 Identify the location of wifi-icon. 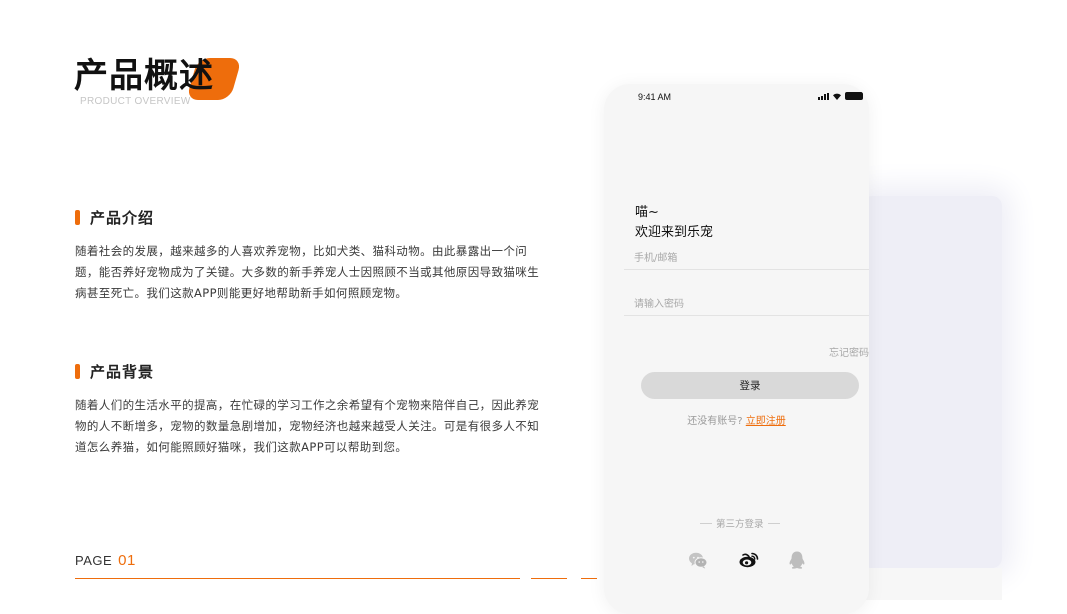
(837, 96).